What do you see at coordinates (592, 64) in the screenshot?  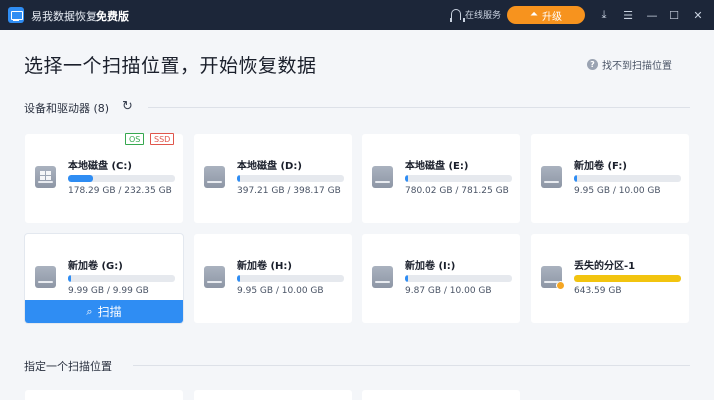 I see `help-icon: ?` at bounding box center [592, 64].